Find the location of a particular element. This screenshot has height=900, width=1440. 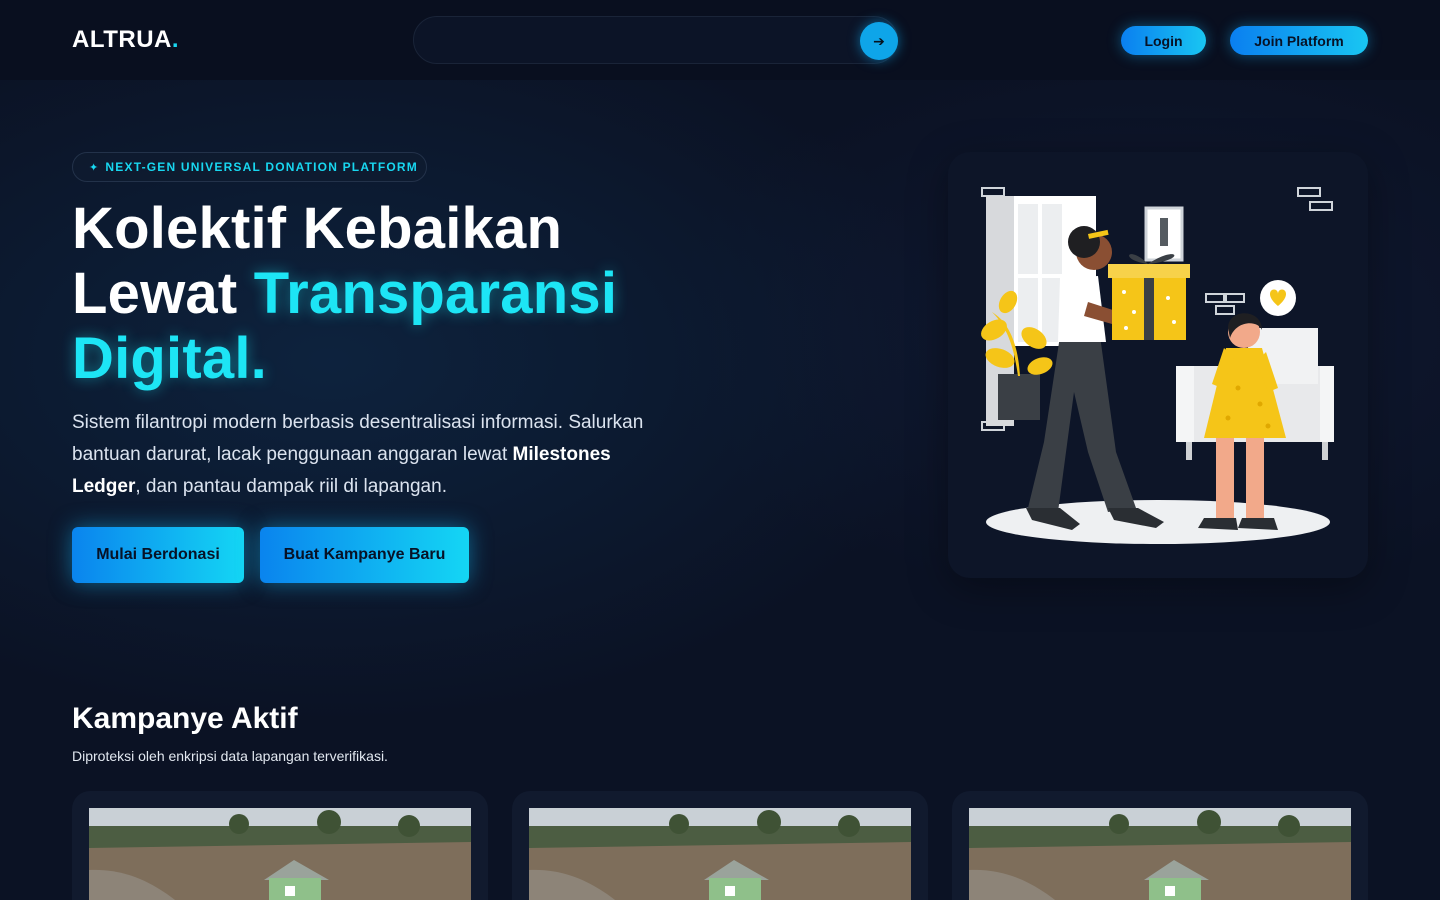

hero-description-part2: , dan pantau dampak riil di lapangan. is located at coordinates (291, 486).